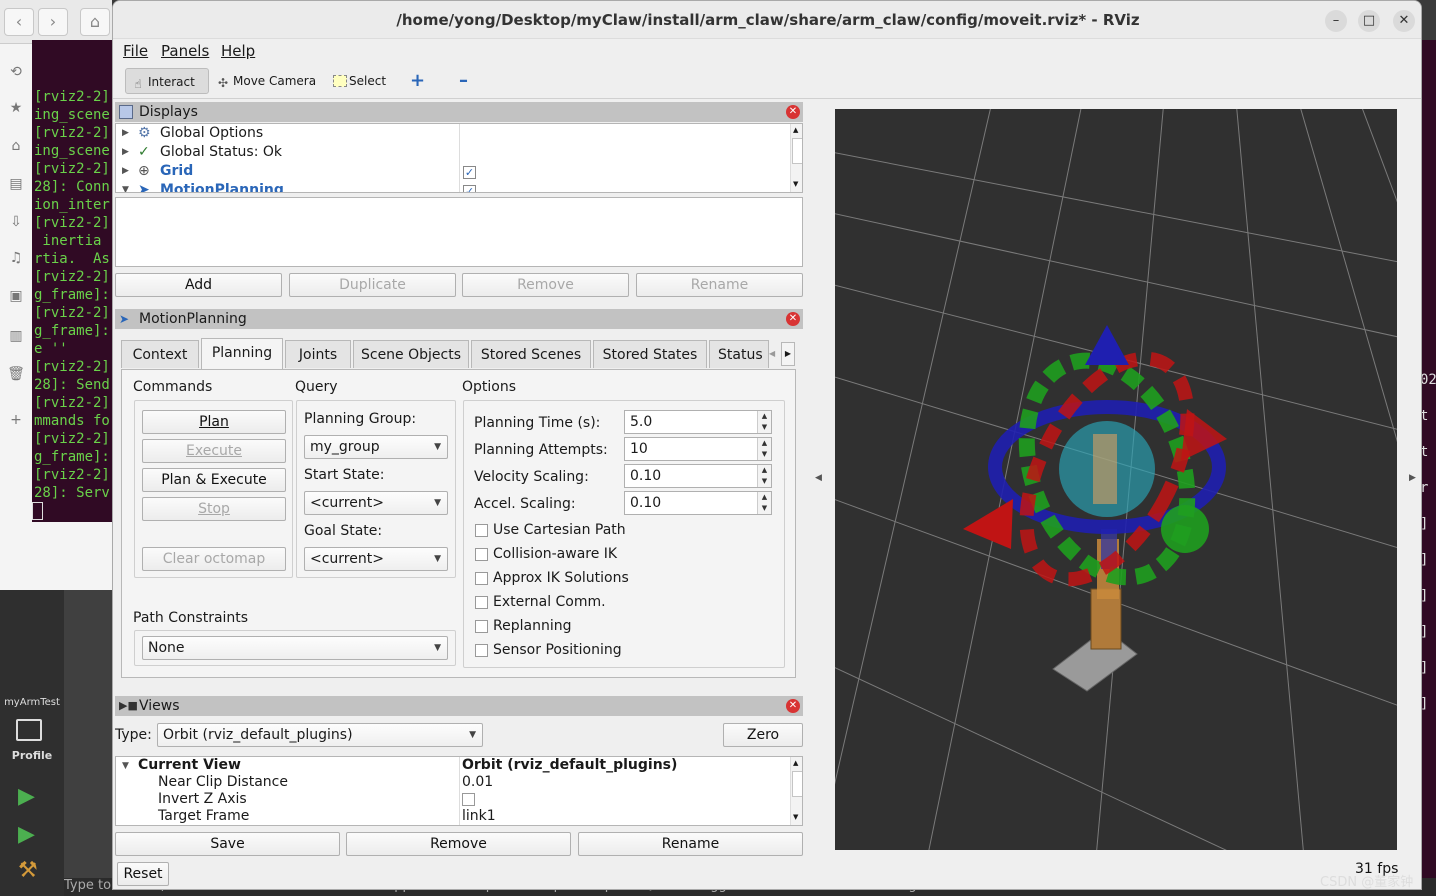  I want to click on rename-display-button: Rename, so click(719, 285).